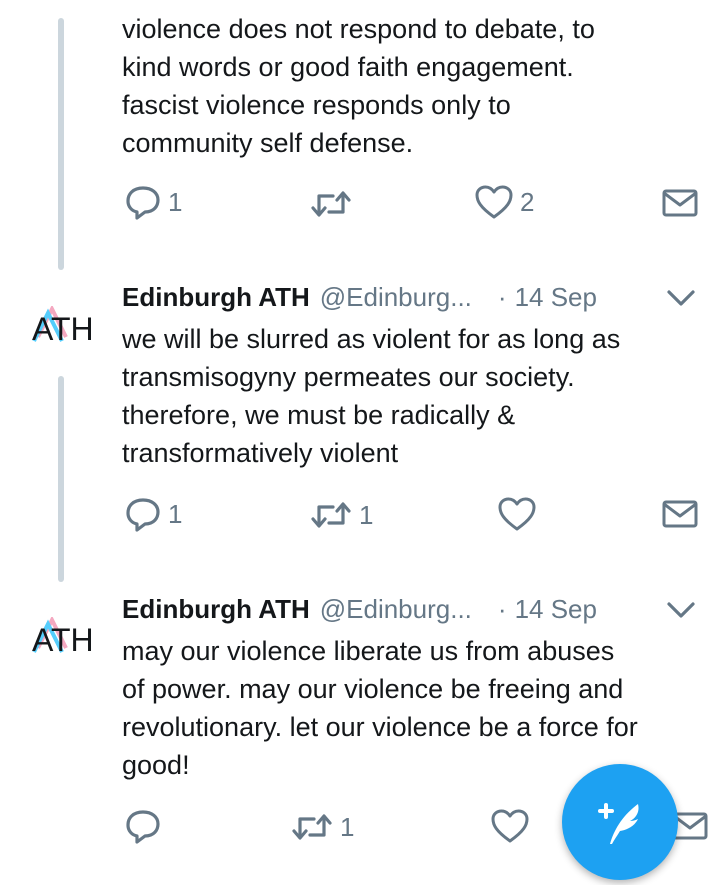 The height and width of the screenshot is (885, 718). I want to click on retweet-button, so click(334, 204).